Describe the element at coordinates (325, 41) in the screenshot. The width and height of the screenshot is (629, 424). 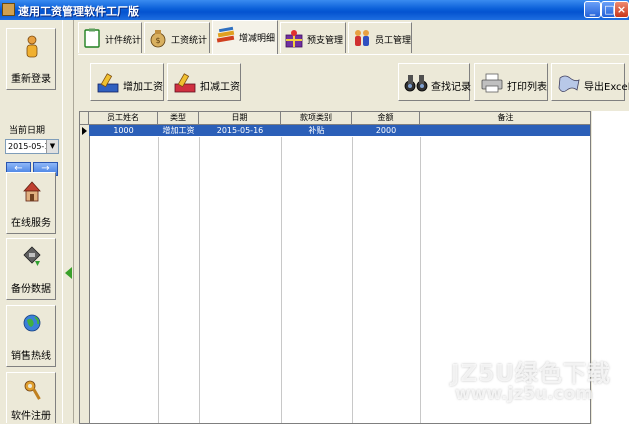
I see `tab-label: 预支管理` at that location.